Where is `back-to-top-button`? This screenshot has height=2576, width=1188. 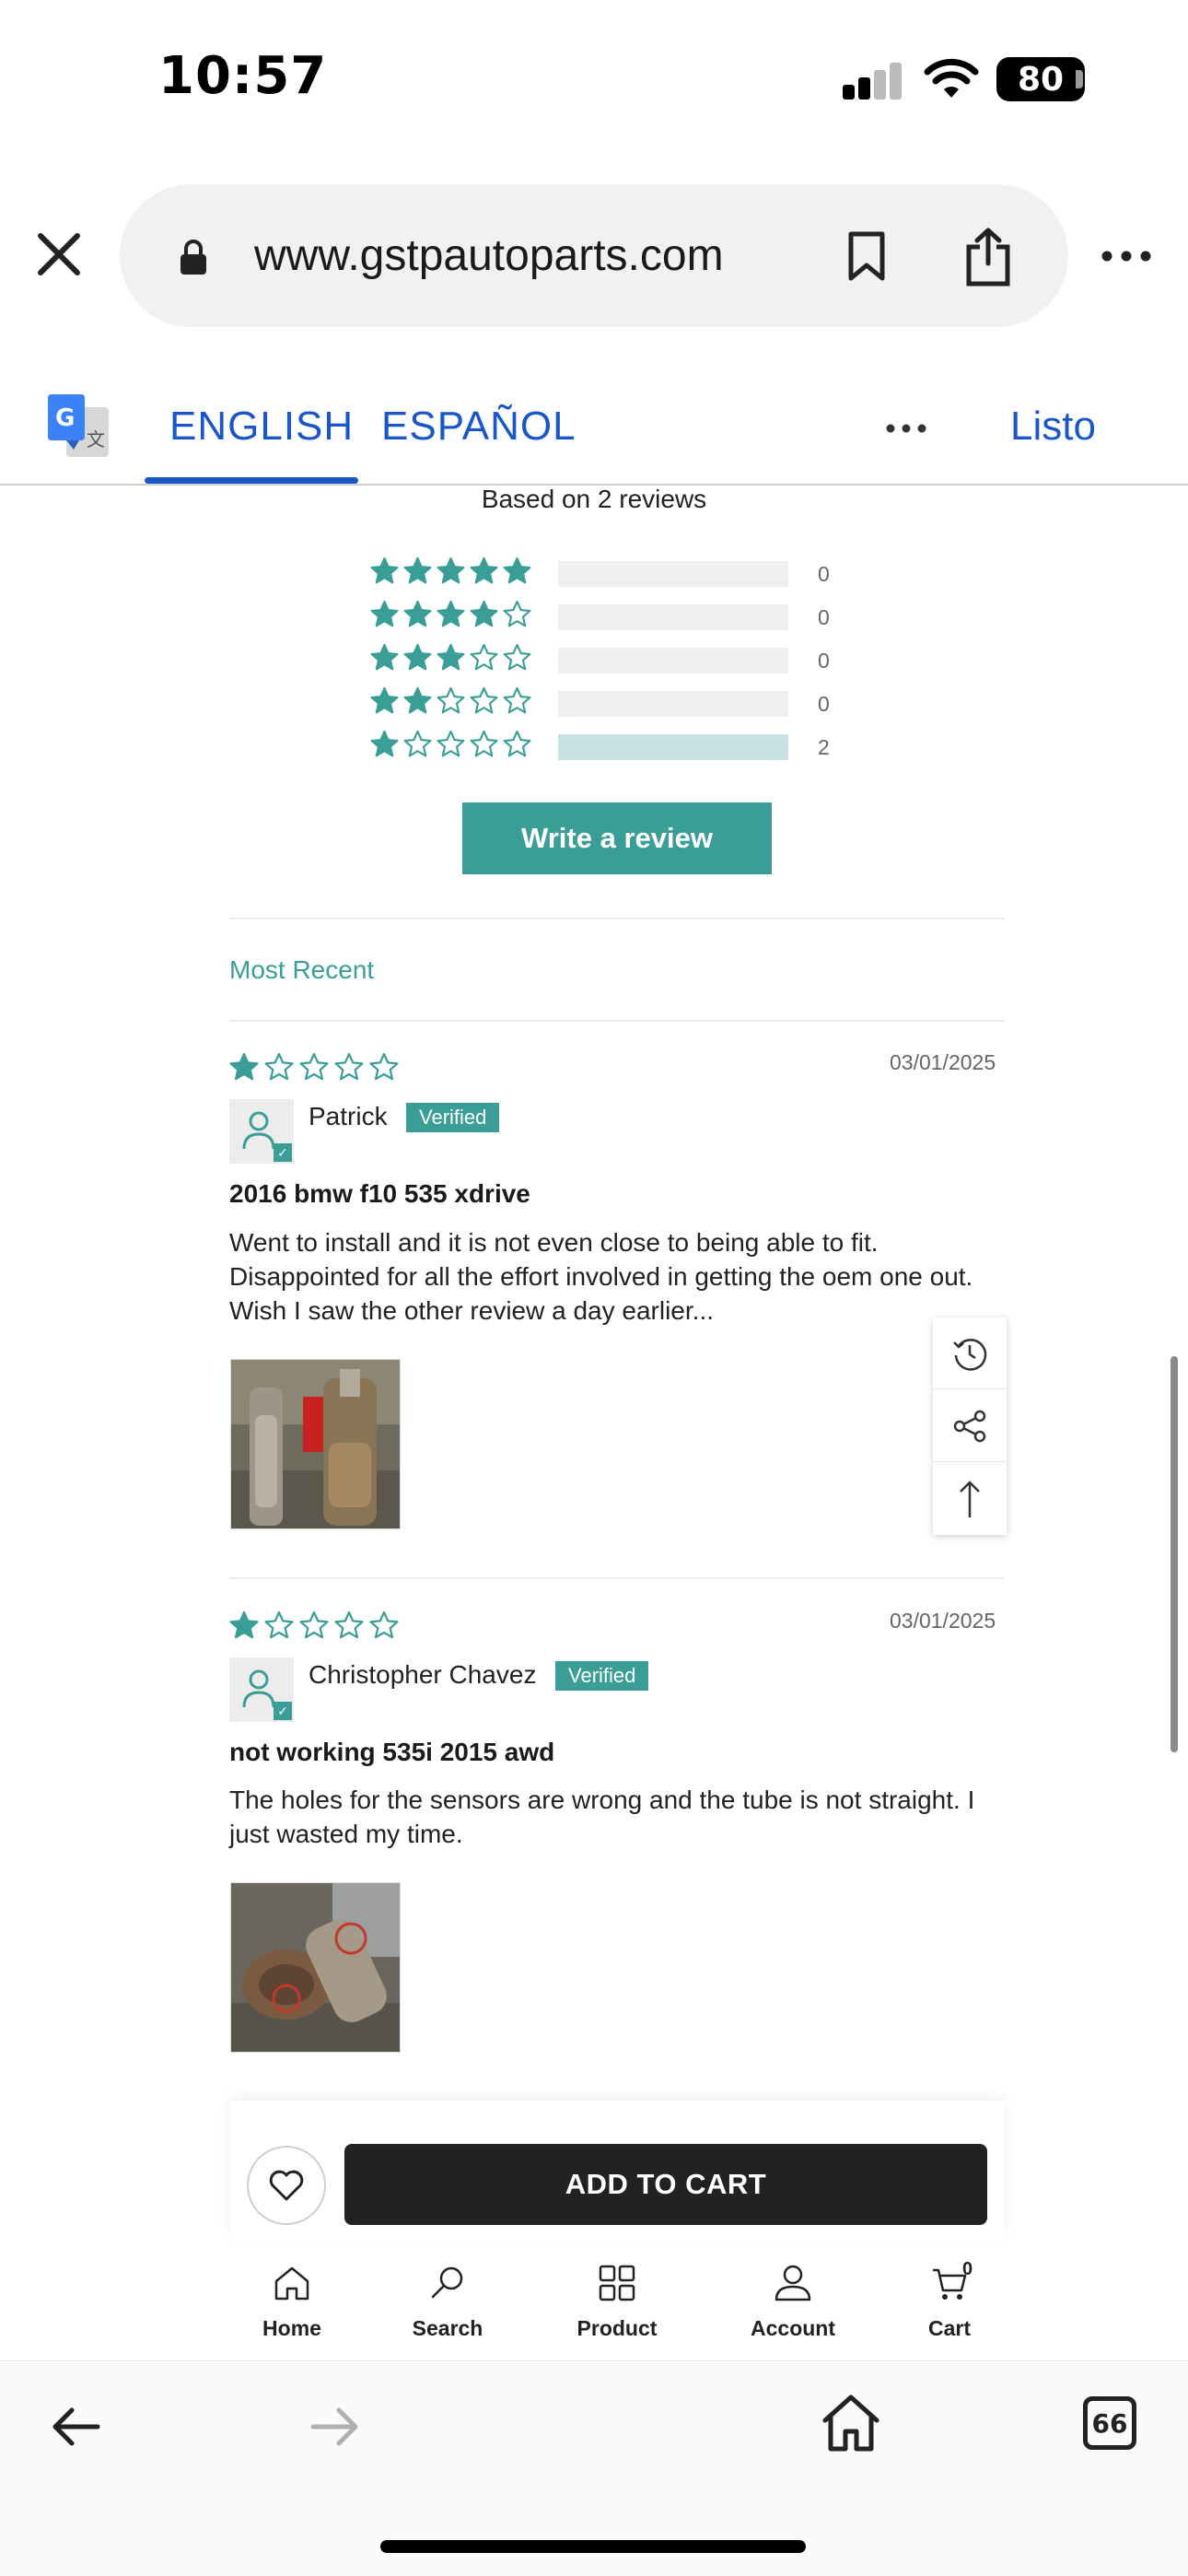
back-to-top-button is located at coordinates (970, 1499).